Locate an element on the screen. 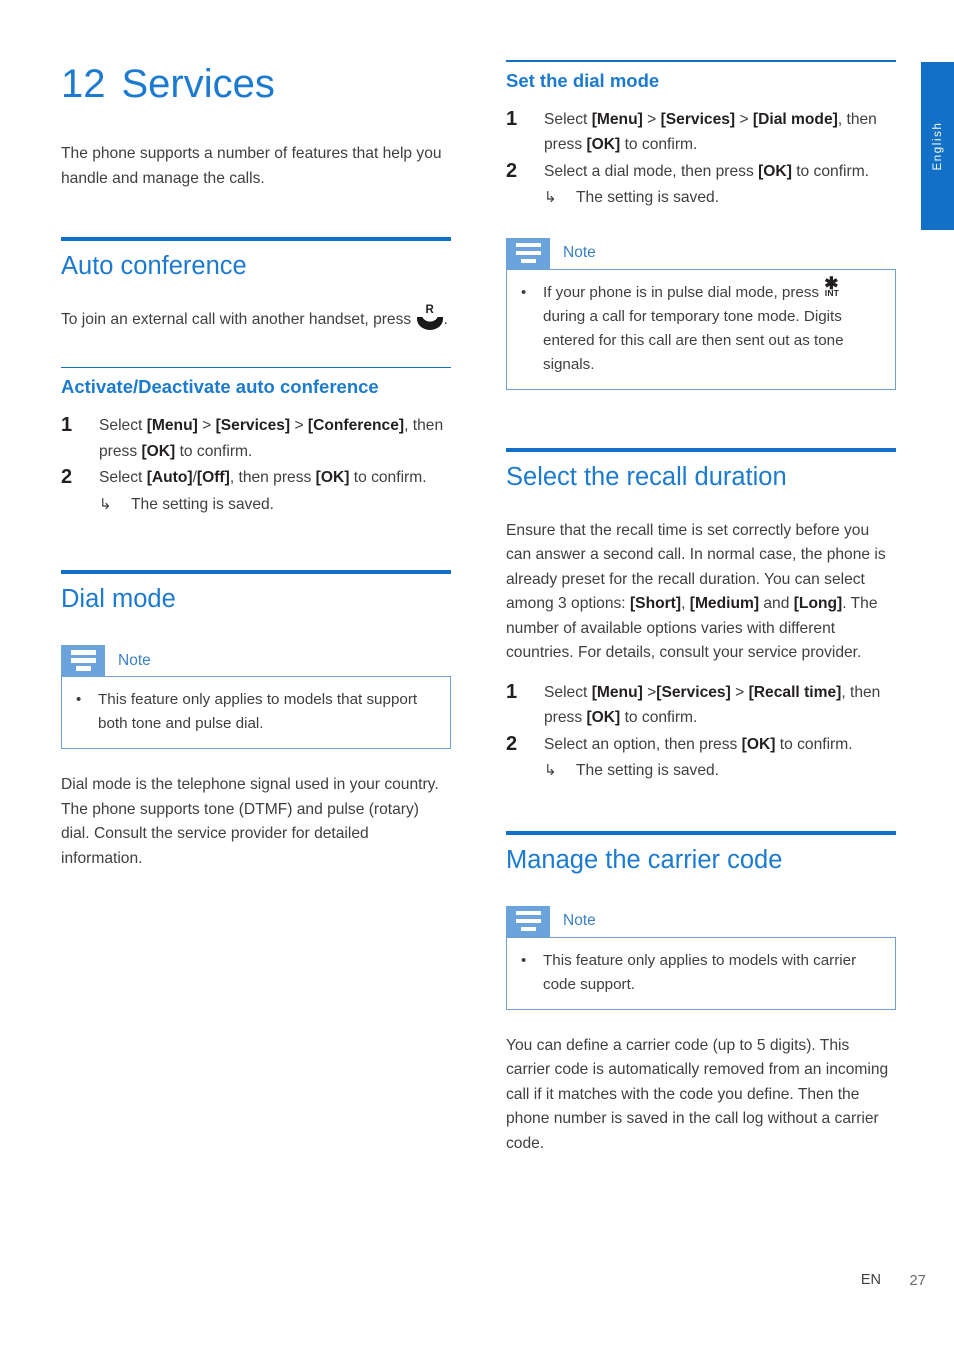  section-rule-recall-duration is located at coordinates (701, 449).